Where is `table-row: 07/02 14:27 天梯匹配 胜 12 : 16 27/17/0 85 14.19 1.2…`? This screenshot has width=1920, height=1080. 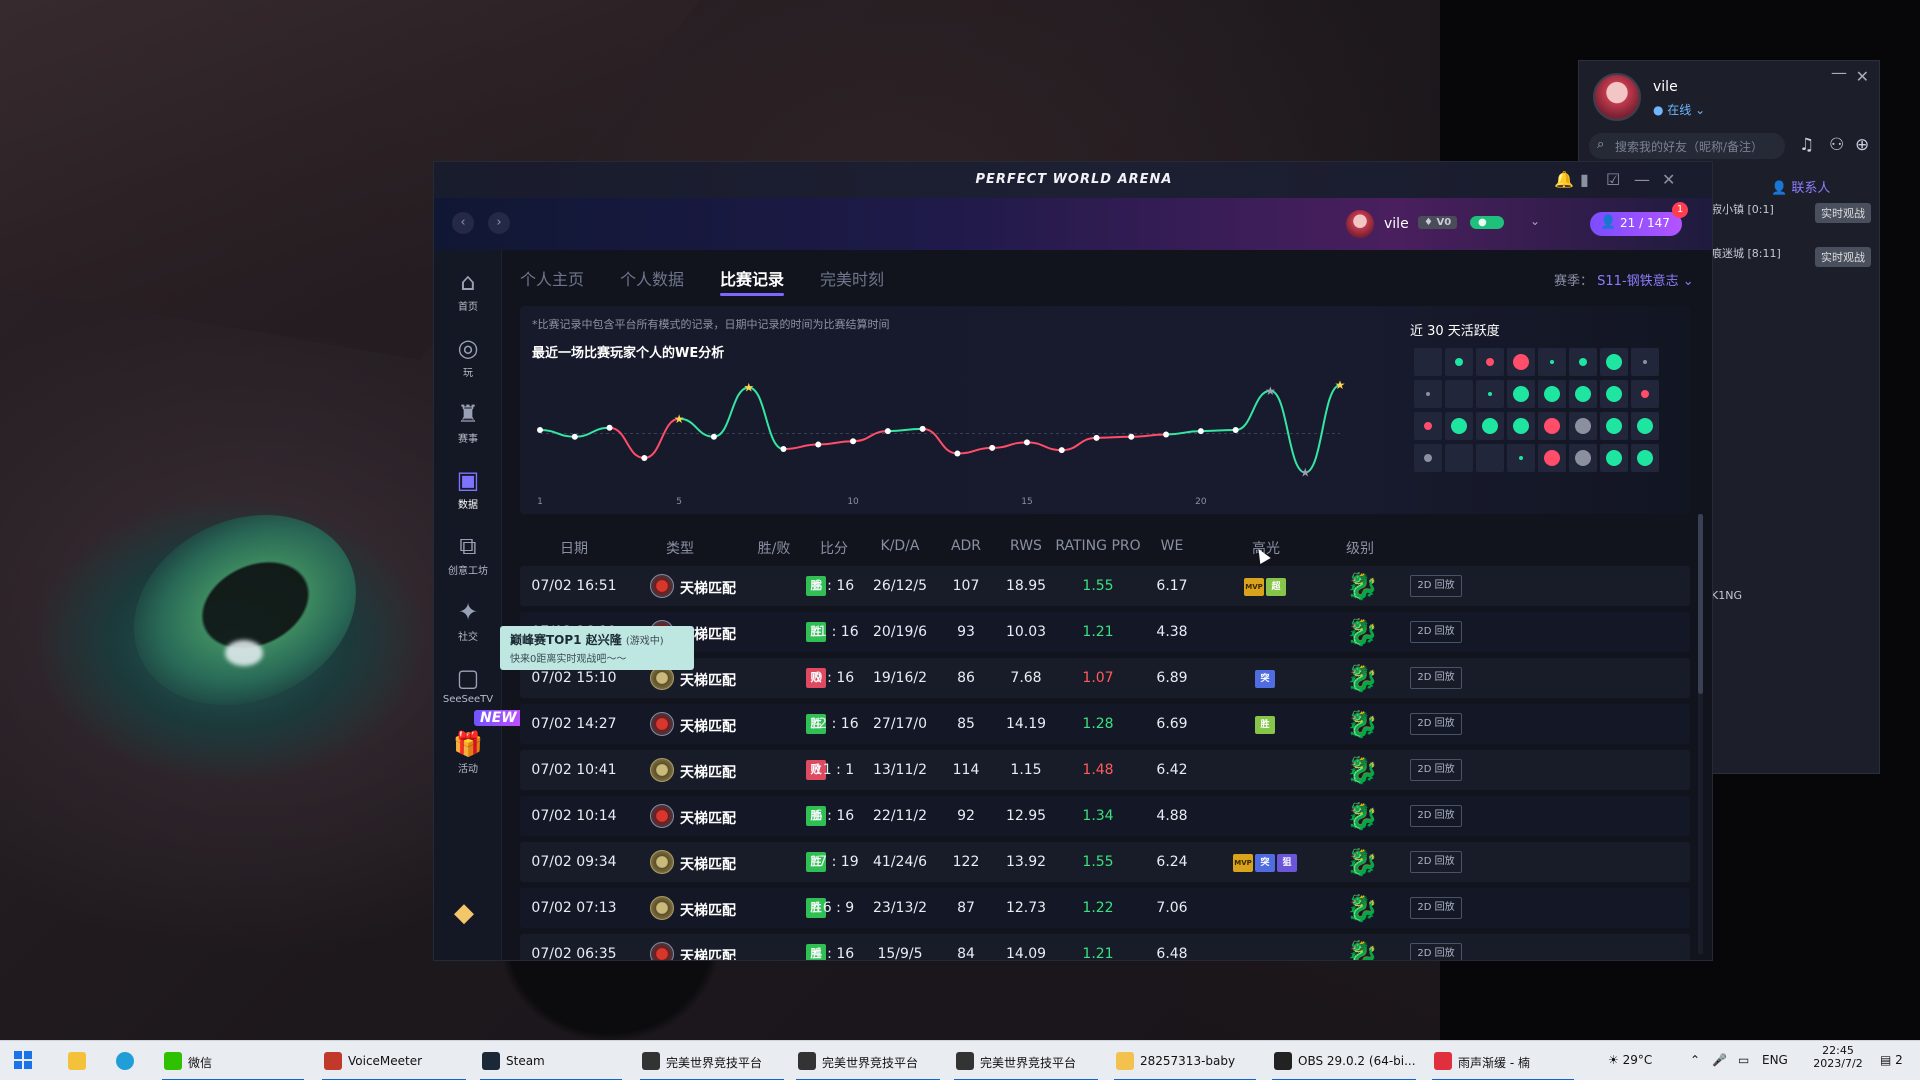
table-row: 07/02 14:27 天梯匹配 胜 12 : 16 27/17/0 85 14.19 1.2… is located at coordinates (1105, 724).